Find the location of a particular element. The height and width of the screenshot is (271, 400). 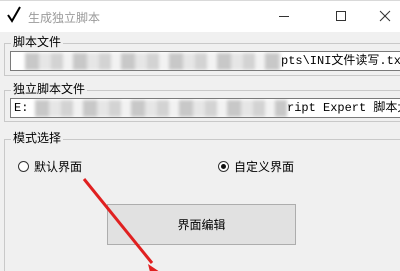

script-file-field: pts\INI文件读写.txt is located at coordinates (205, 61).